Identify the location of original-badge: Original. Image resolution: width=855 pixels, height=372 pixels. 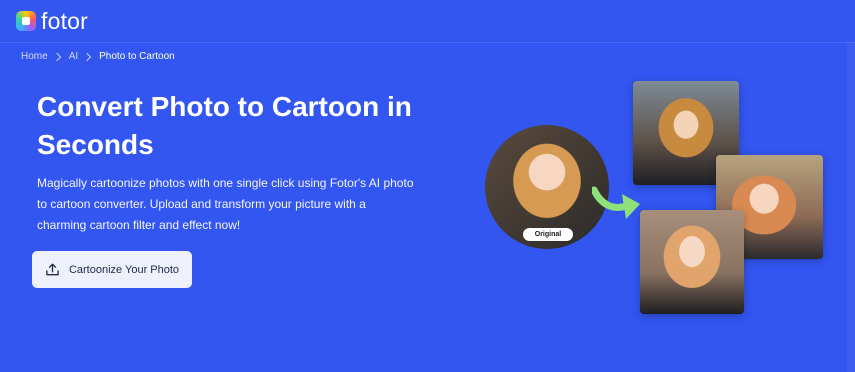
(548, 234).